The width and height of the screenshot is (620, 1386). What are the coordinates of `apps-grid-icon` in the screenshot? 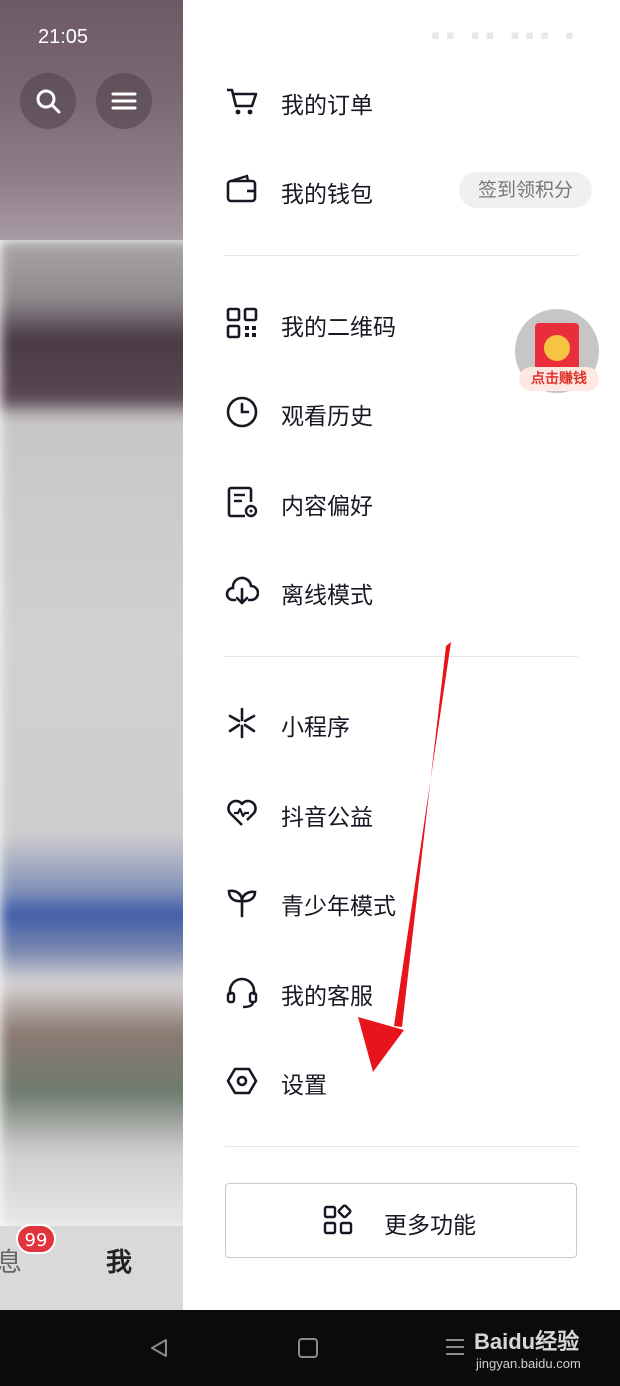 It's located at (338, 1219).